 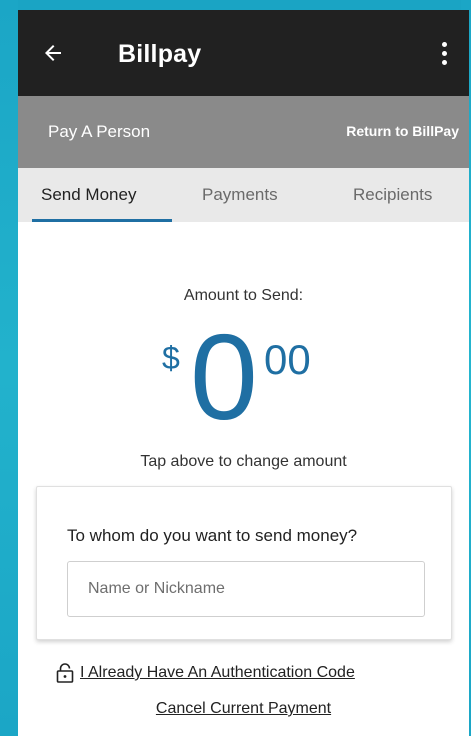 I want to click on tab-bar: Send Money Payments Recipients, so click(x=243, y=195).